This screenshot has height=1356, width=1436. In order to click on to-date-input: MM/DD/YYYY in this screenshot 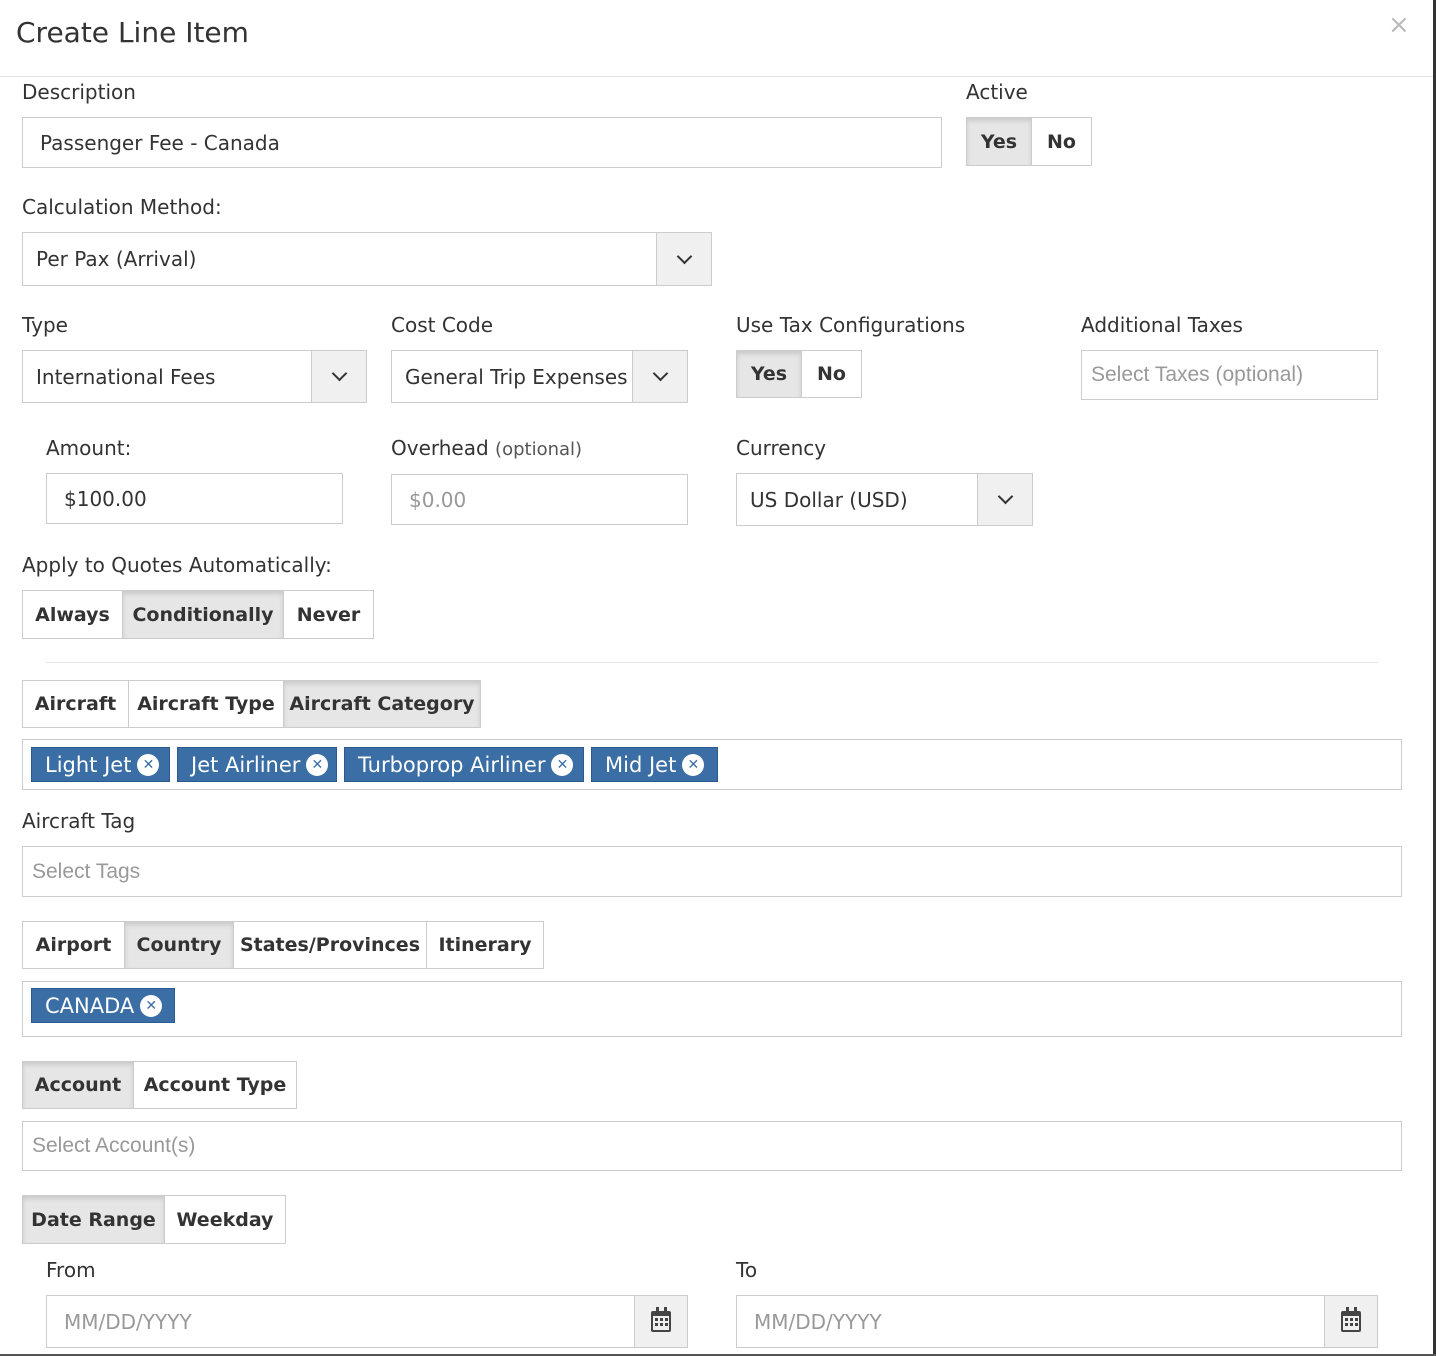, I will do `click(1057, 1321)`.